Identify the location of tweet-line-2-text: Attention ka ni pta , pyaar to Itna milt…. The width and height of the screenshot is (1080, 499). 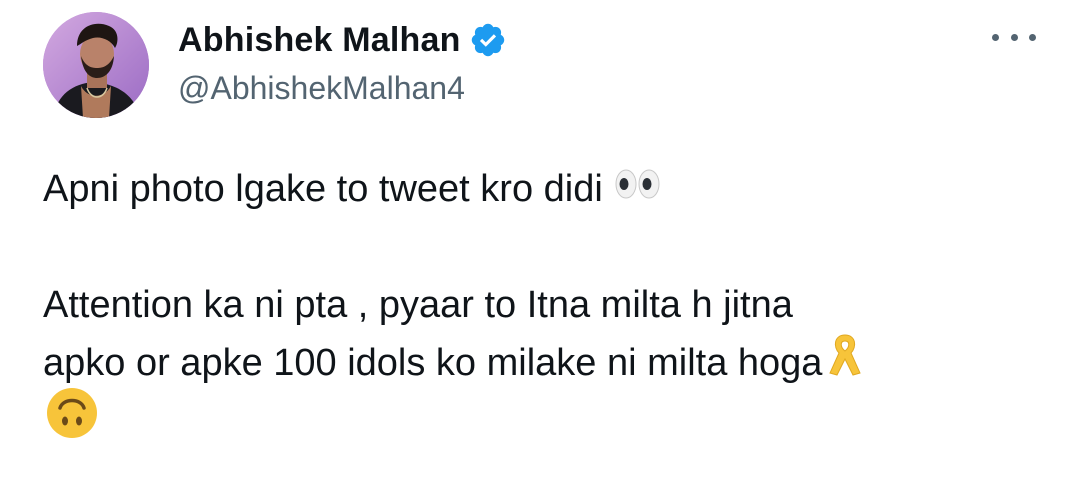
(418, 305).